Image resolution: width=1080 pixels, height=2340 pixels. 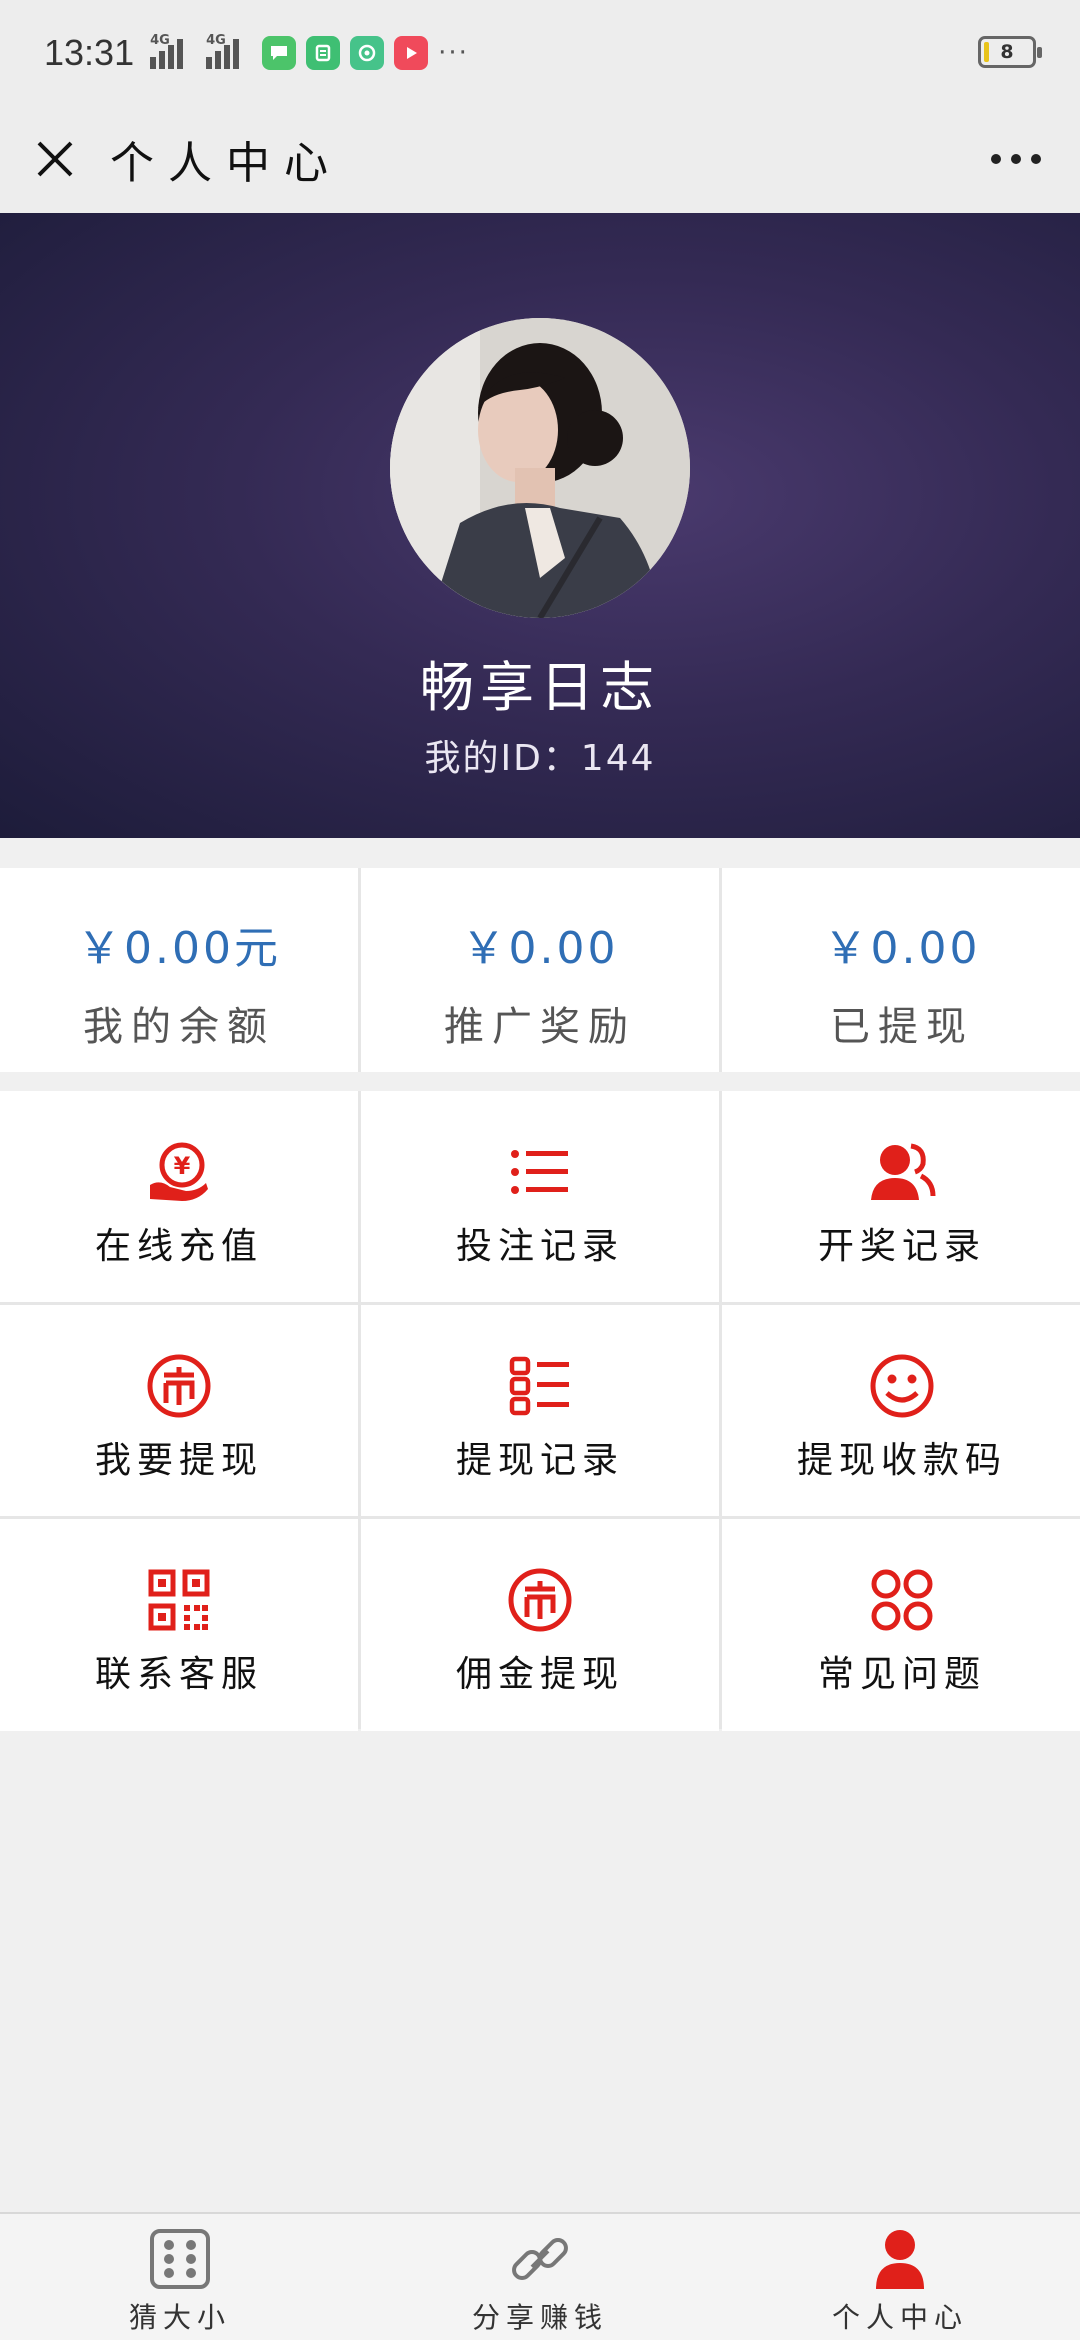 What do you see at coordinates (178, 1460) in the screenshot?
I see `menu-label: 我要提现` at bounding box center [178, 1460].